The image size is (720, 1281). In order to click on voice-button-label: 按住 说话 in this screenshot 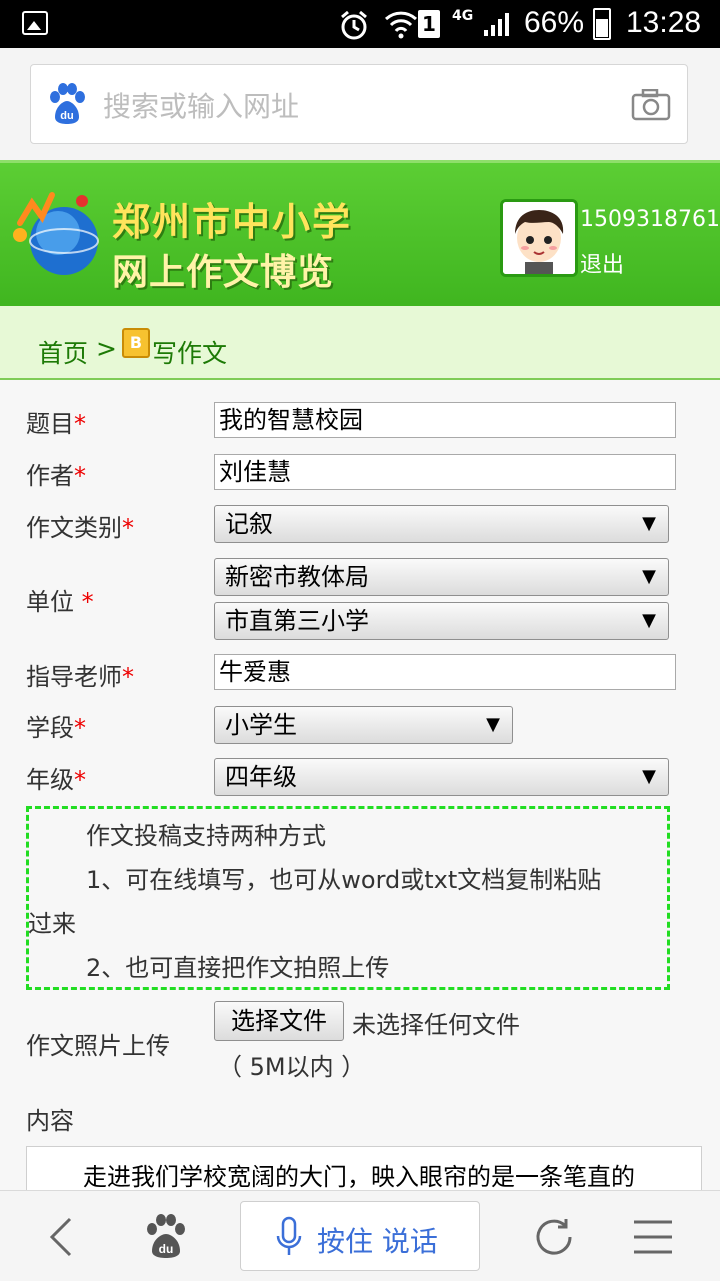, I will do `click(377, 1241)`.